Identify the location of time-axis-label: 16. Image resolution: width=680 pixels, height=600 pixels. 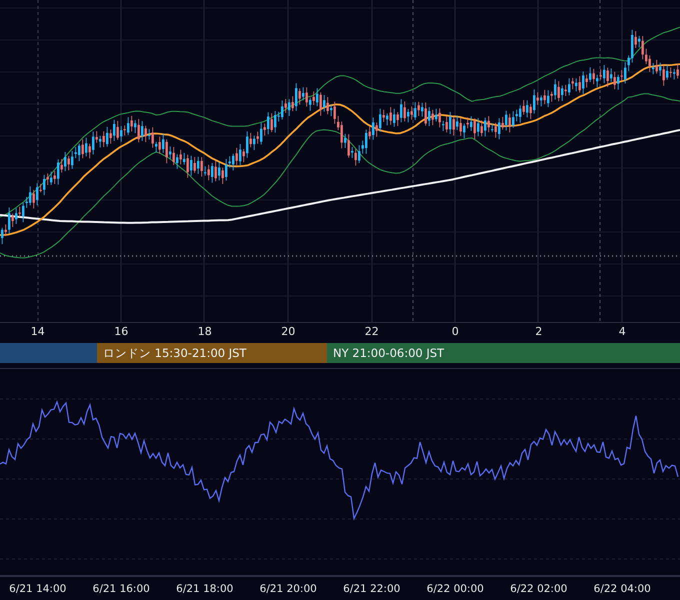
(121, 332).